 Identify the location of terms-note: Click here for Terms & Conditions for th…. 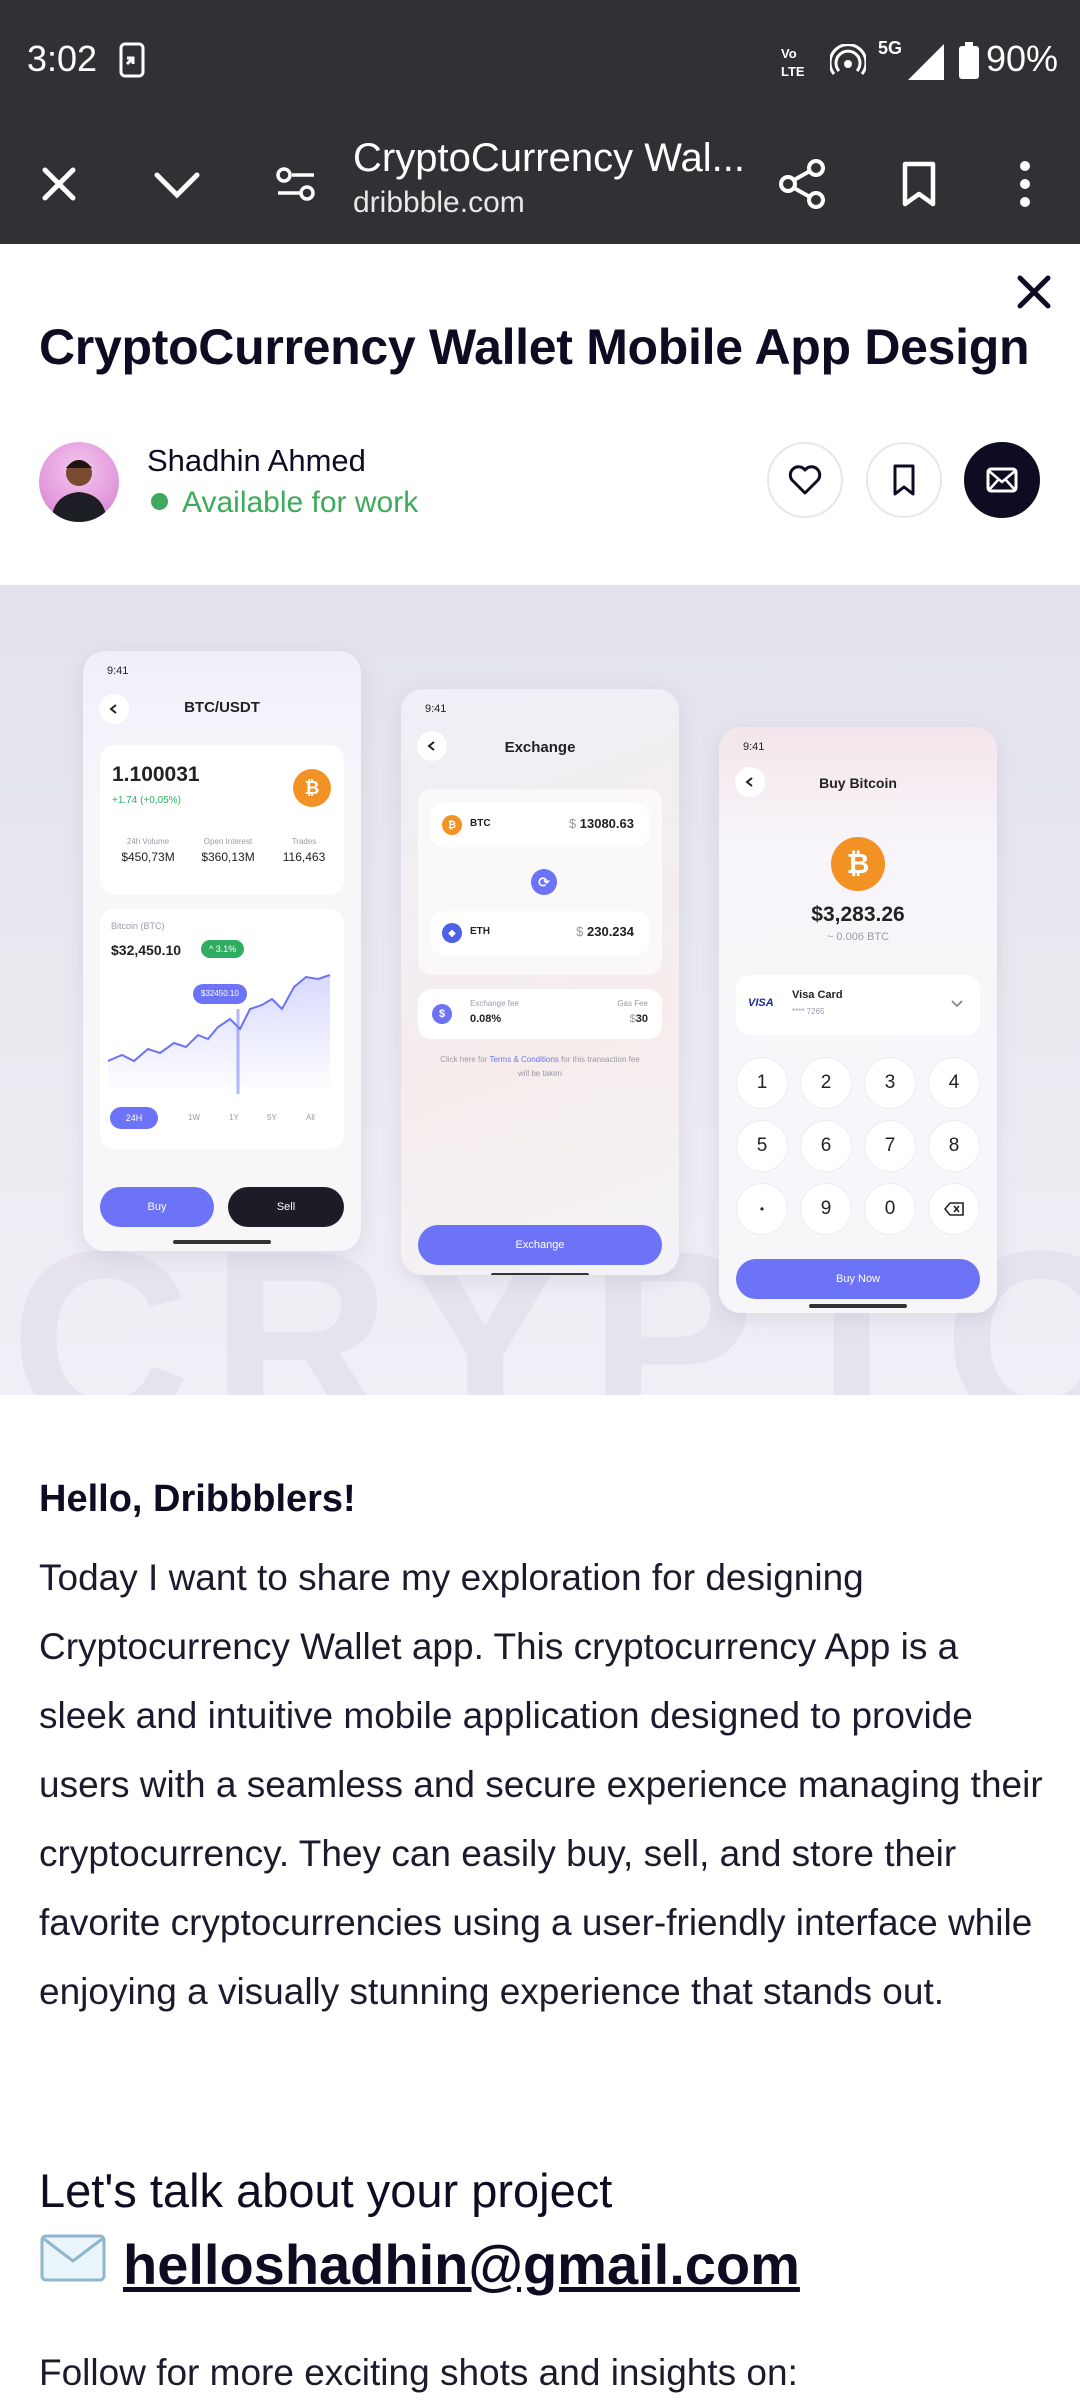
(540, 1066).